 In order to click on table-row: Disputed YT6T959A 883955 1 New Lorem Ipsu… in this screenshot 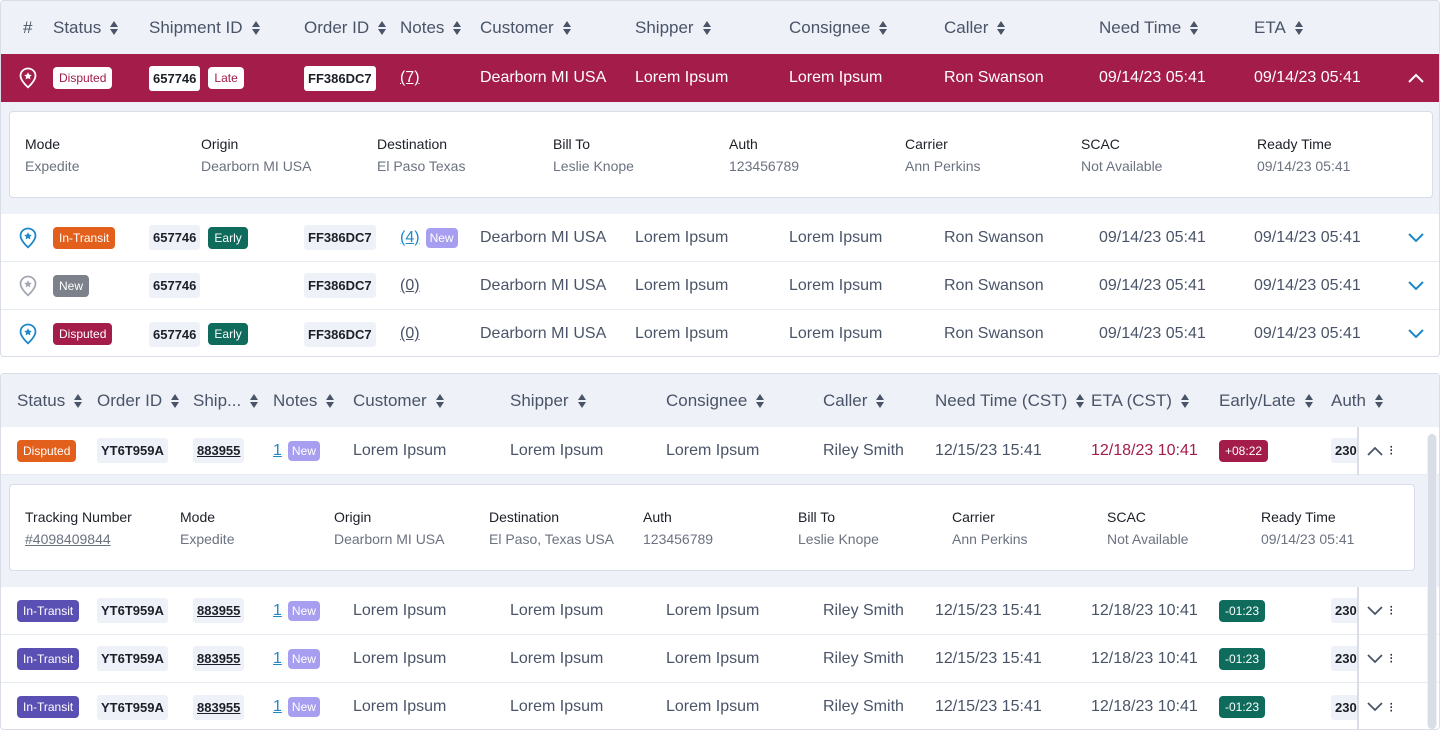, I will do `click(720, 451)`.